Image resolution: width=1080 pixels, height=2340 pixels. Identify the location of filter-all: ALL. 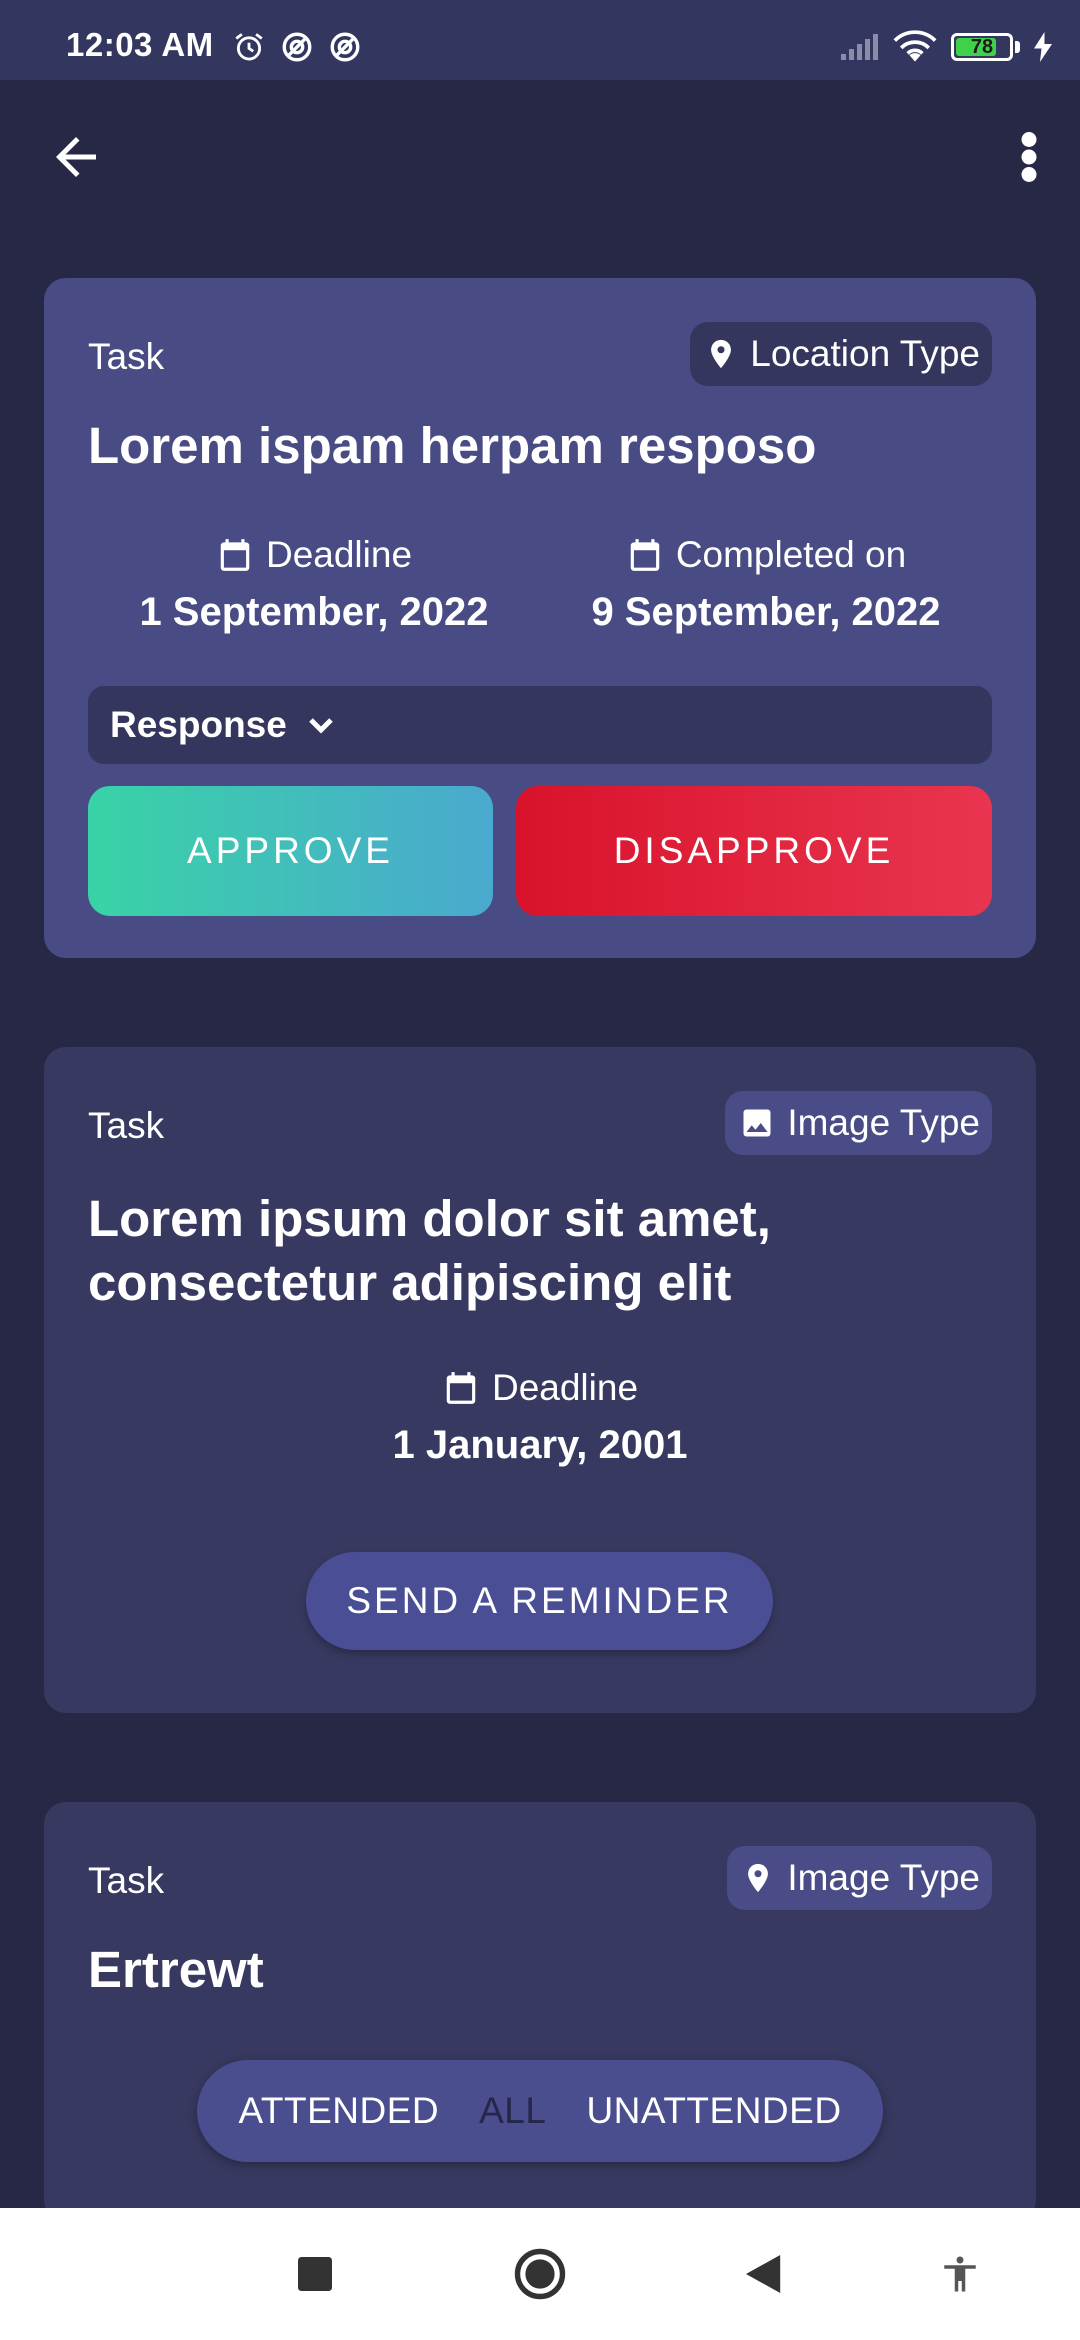
(512, 2111).